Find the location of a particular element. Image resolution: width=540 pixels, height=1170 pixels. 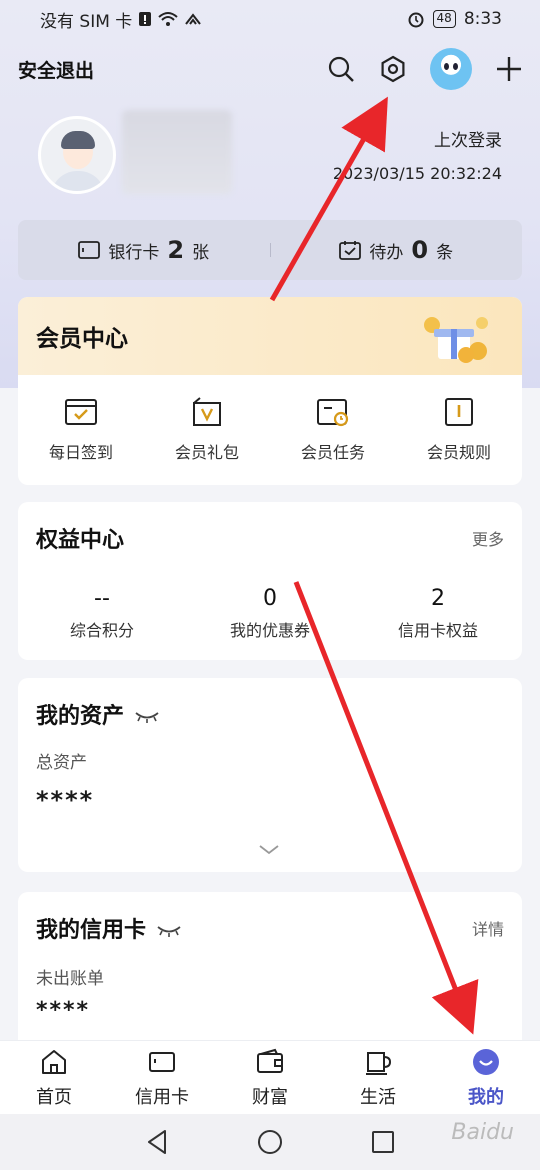

total-assets-label: 总资产 is located at coordinates (61, 763).